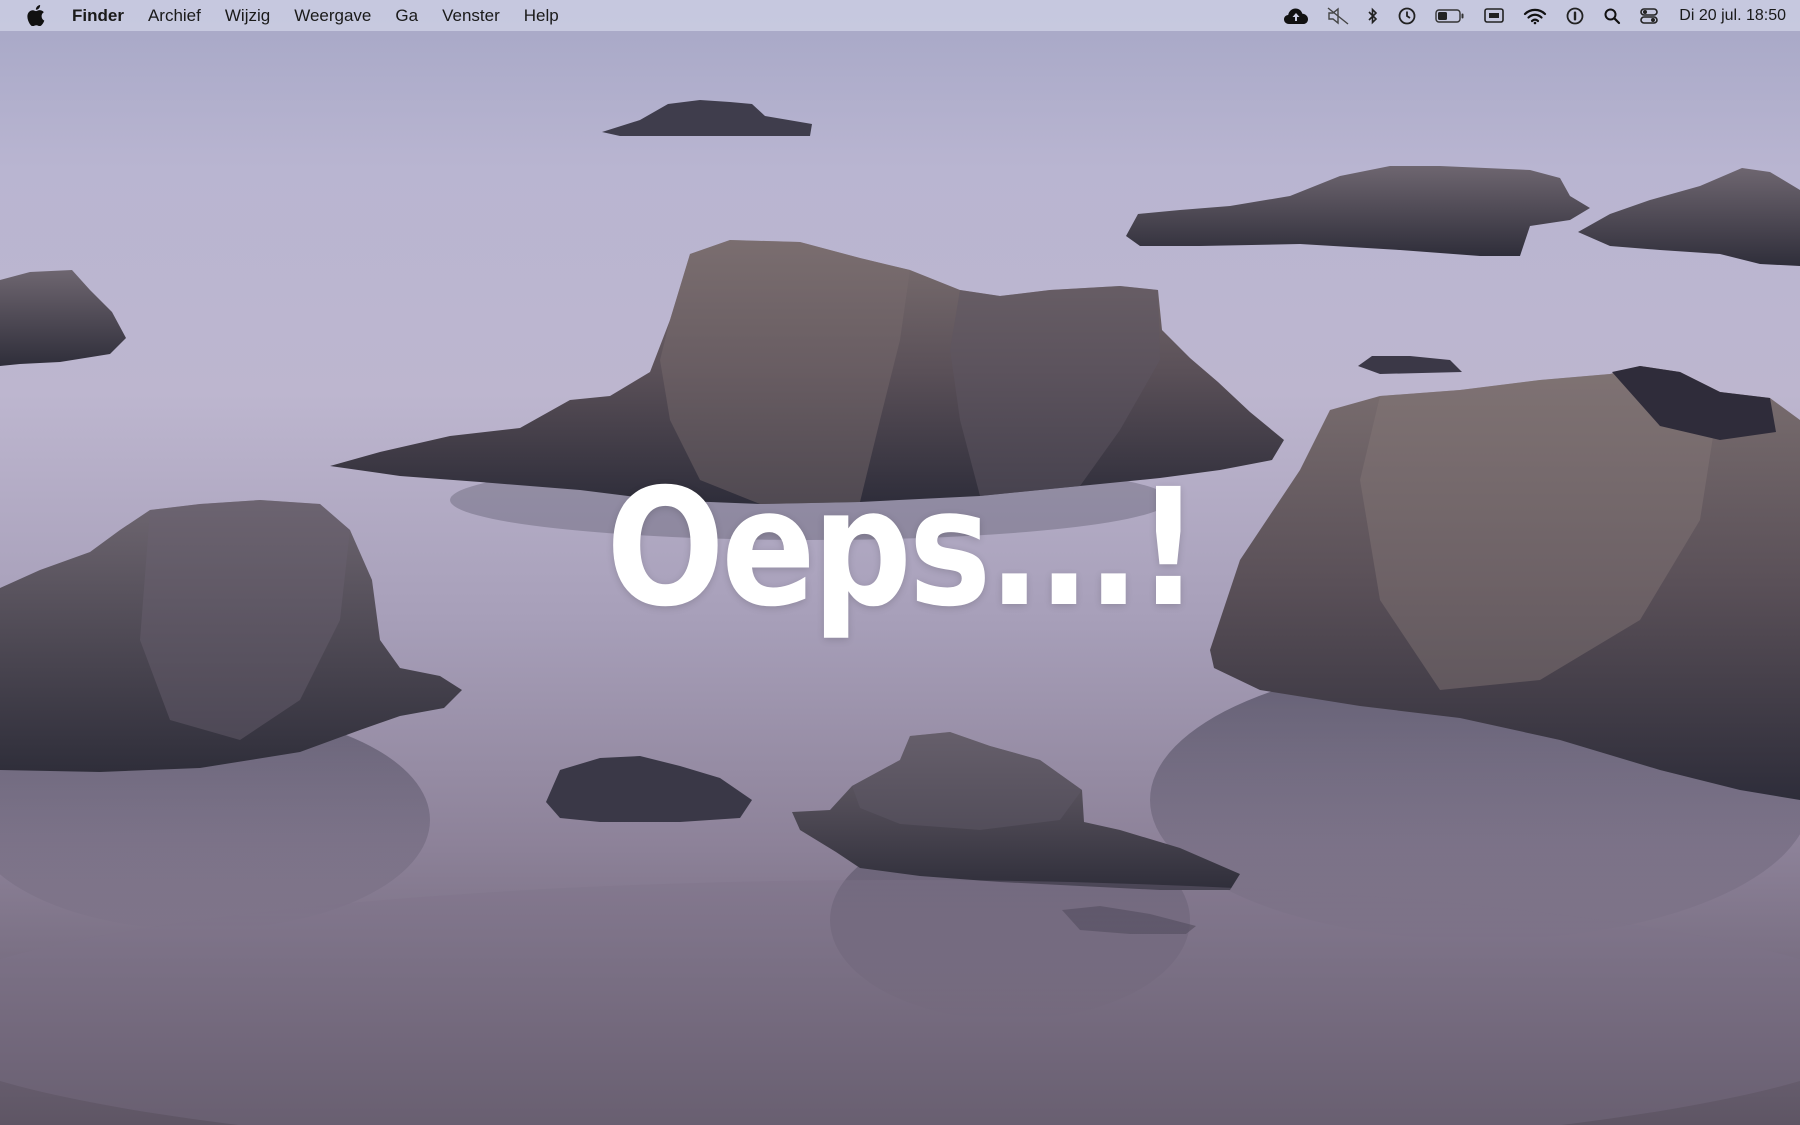  What do you see at coordinates (1575, 15) in the screenshot?
I see `user-icon` at bounding box center [1575, 15].